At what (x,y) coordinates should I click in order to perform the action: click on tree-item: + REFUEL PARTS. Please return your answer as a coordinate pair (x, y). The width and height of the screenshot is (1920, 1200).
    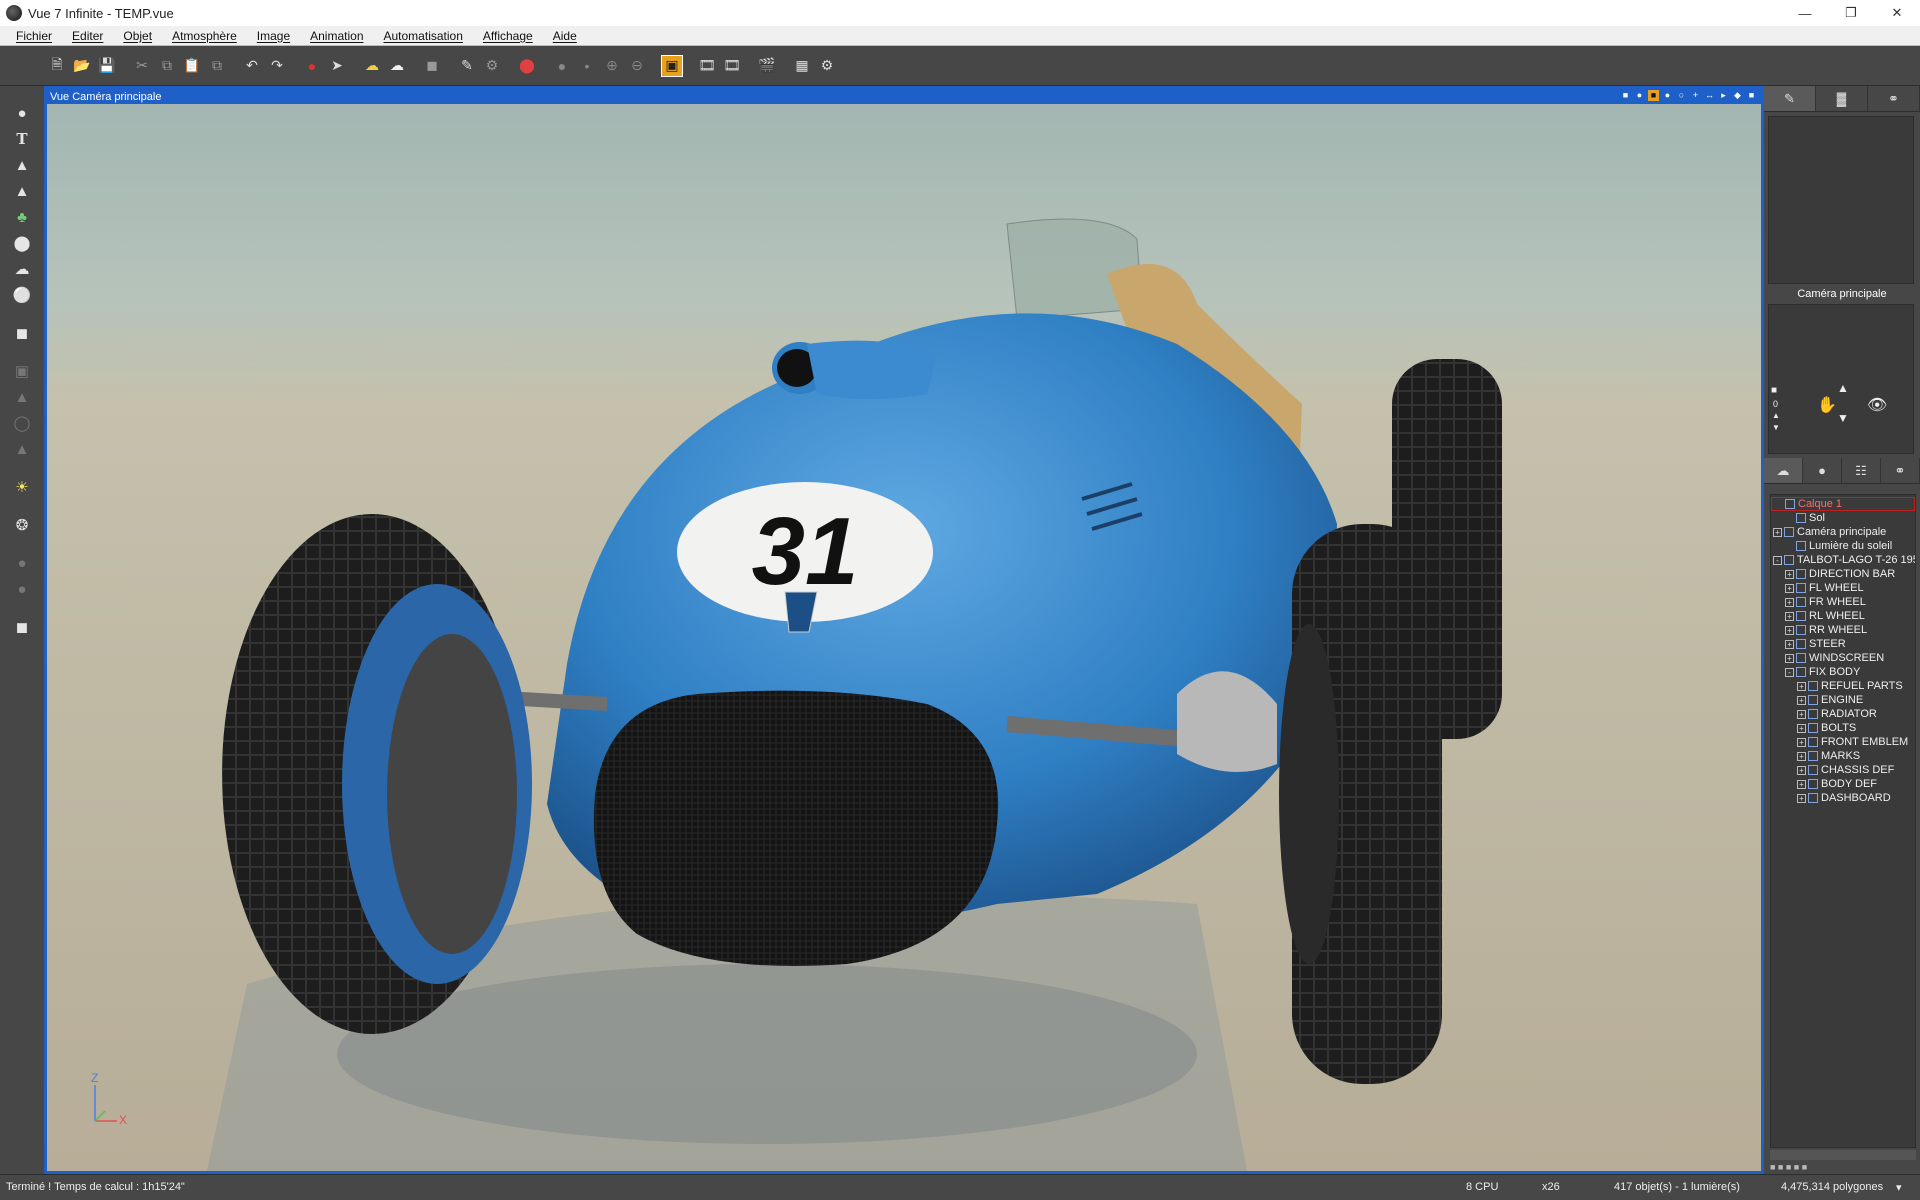
    Looking at the image, I should click on (1843, 686).